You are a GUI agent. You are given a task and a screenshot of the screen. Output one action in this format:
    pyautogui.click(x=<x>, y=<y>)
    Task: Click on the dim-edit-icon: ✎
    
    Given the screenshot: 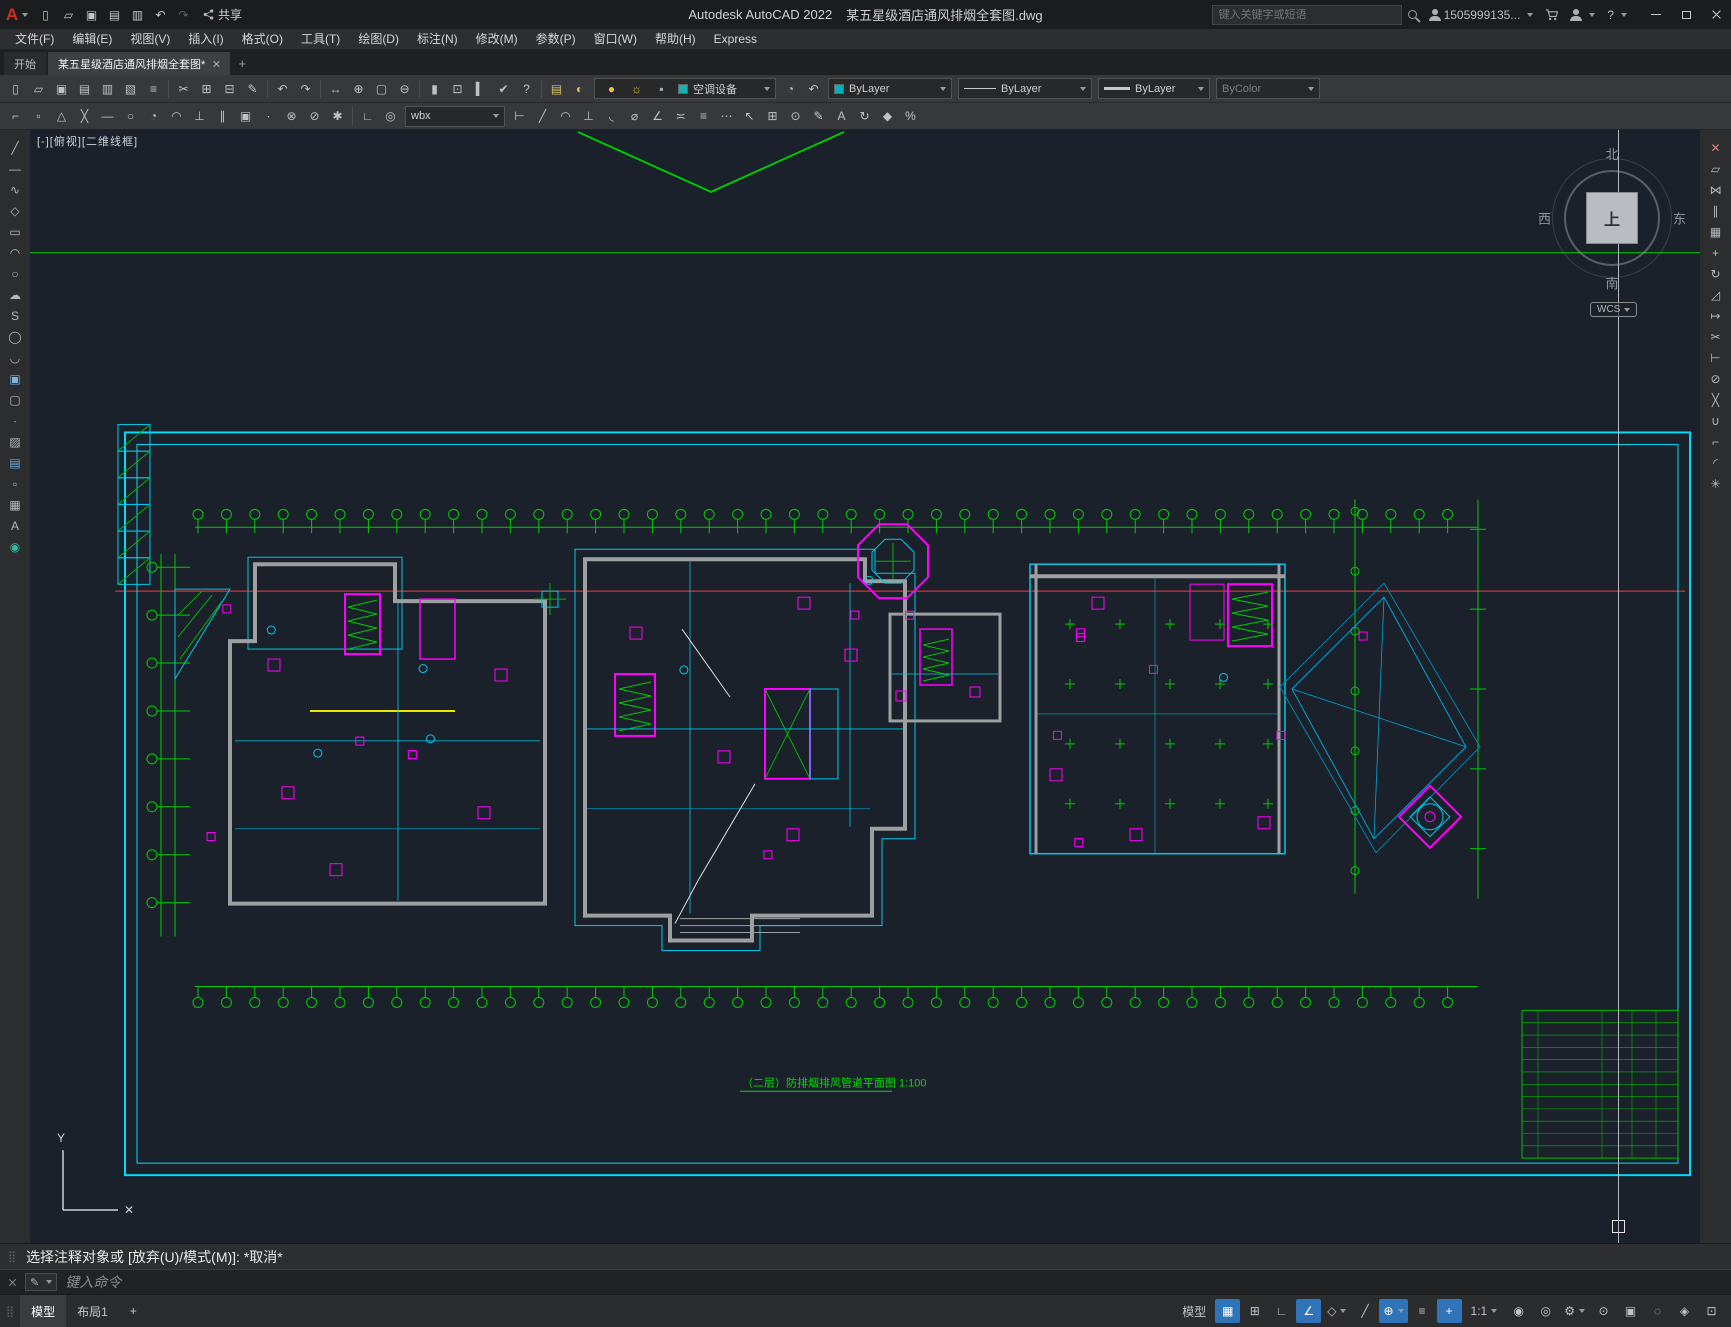 What is the action you would take?
    pyautogui.click(x=818, y=116)
    